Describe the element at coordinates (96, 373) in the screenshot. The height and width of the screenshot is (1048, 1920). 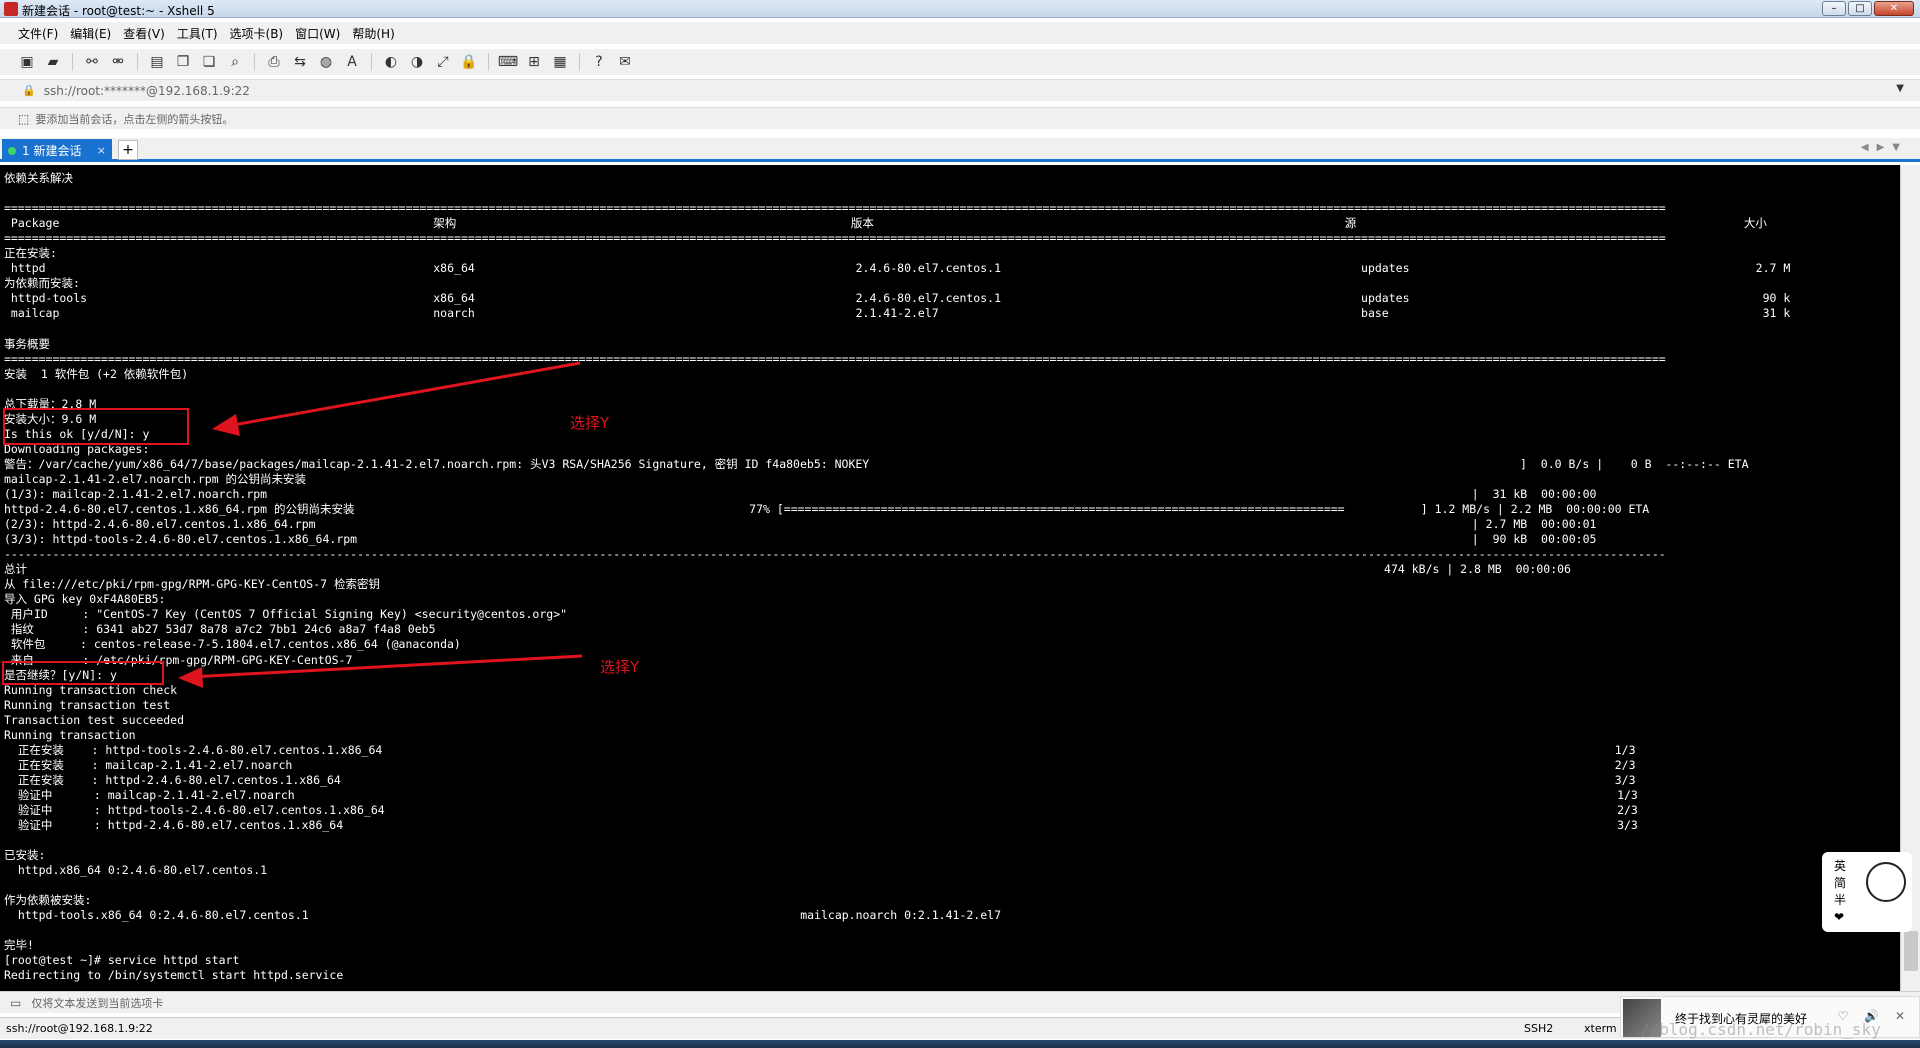
I see `terminal-line: 安装 1 软件包 (+2 依赖软件包)` at that location.